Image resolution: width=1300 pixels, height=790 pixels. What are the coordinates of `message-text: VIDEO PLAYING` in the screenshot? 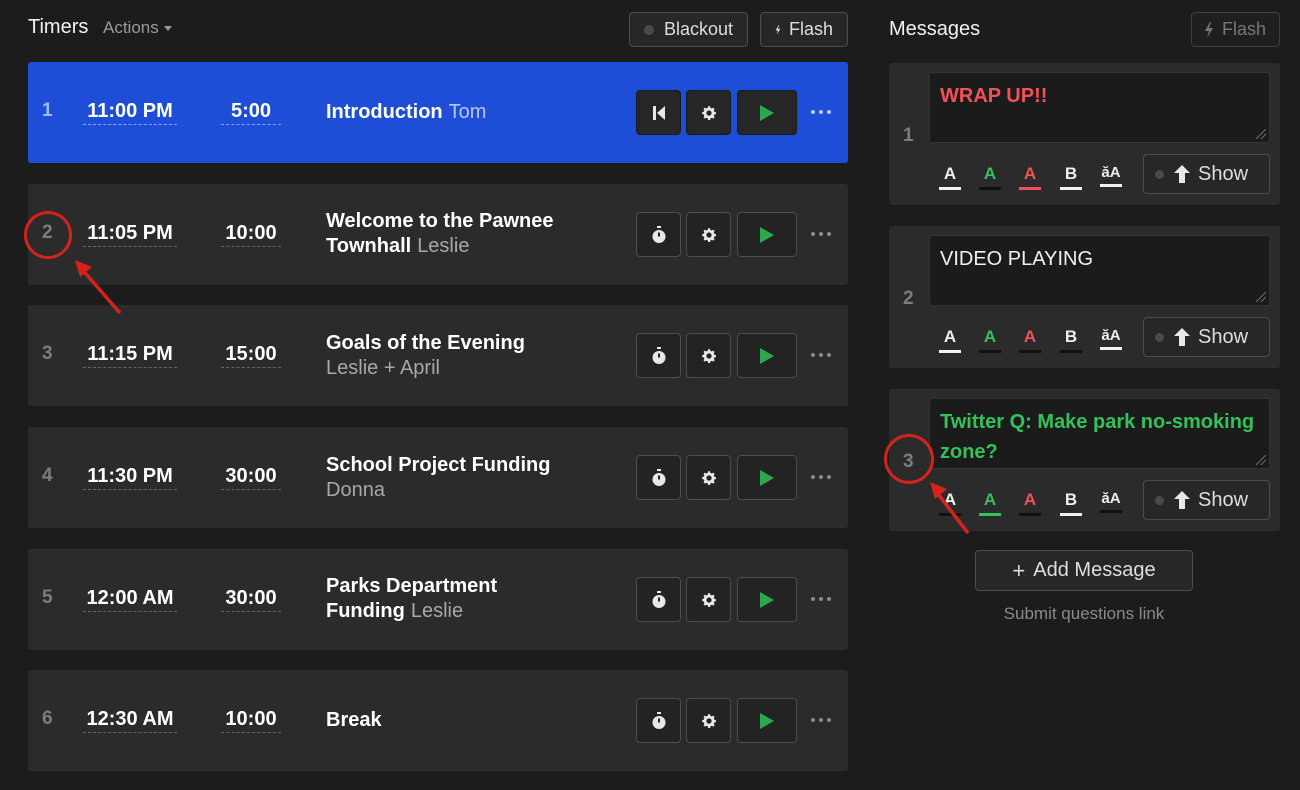 It's located at (1017, 259).